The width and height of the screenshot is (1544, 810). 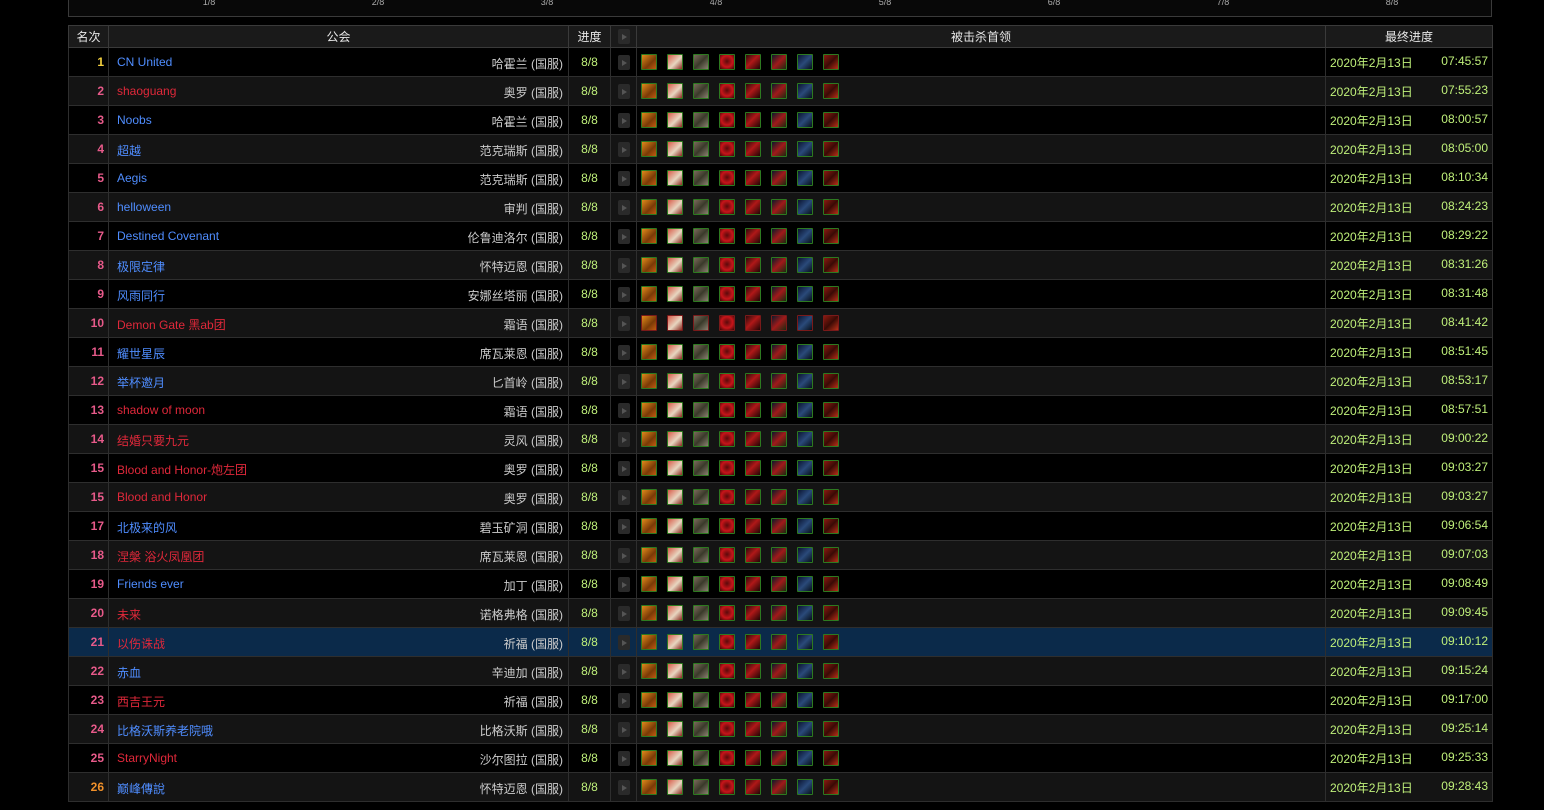 What do you see at coordinates (780, 700) in the screenshot?
I see `table-row: 23 西吉王元 祈福 (国服) 8/8 2020年2月13日 09:17:00` at bounding box center [780, 700].